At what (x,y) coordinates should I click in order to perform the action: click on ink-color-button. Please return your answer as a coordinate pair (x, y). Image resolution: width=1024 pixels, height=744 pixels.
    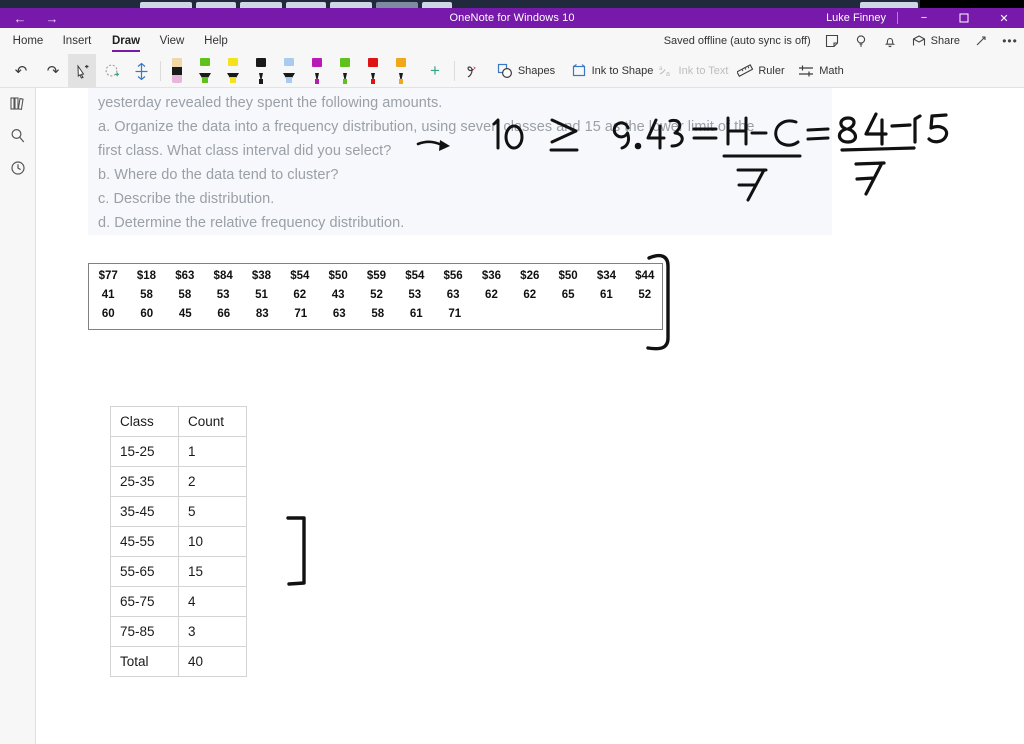
    Looking at the image, I should click on (472, 71).